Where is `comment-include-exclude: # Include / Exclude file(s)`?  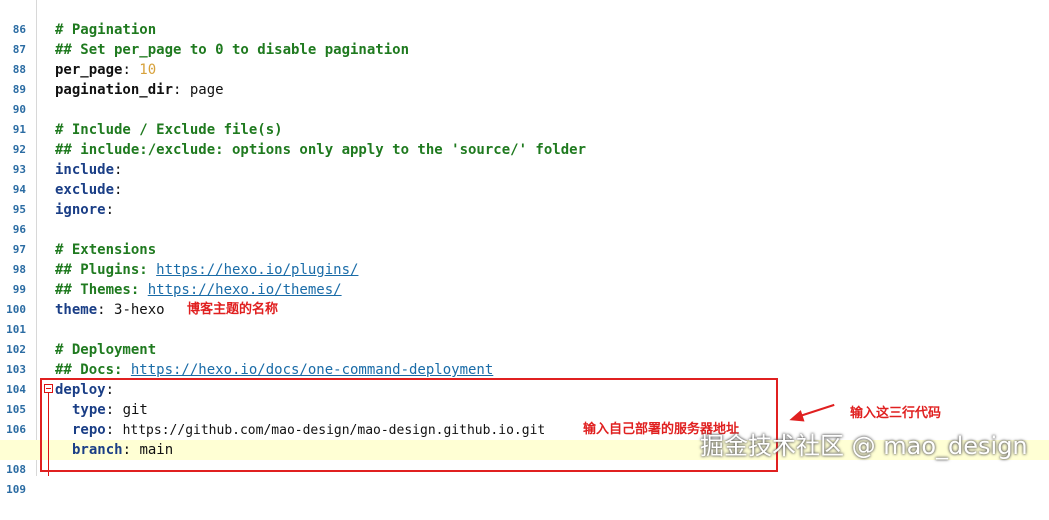
comment-include-exclude: # Include / Exclude file(s) is located at coordinates (169, 130).